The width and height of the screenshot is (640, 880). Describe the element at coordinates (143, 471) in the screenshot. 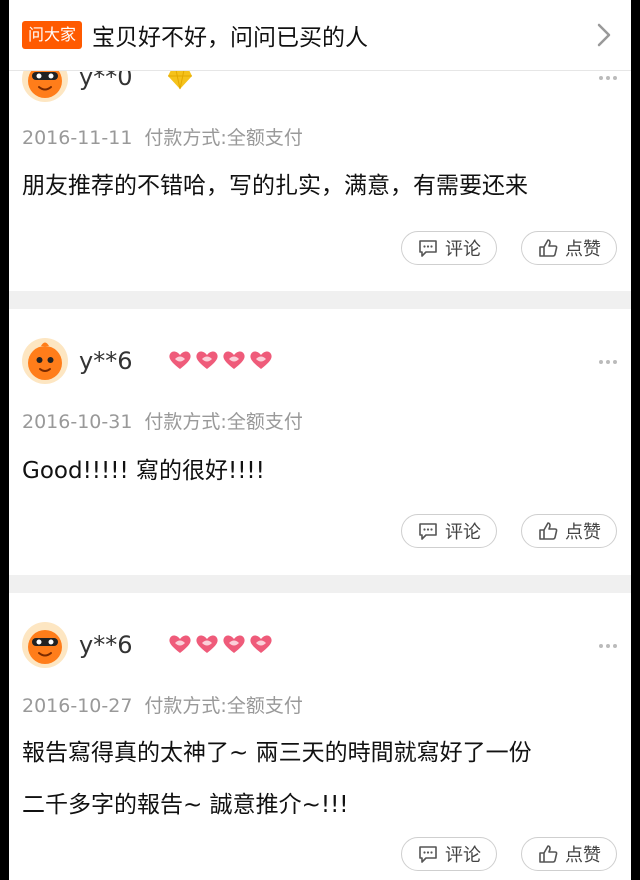

I see `review-line: Good!!!!! 寫的很好!!!!` at that location.